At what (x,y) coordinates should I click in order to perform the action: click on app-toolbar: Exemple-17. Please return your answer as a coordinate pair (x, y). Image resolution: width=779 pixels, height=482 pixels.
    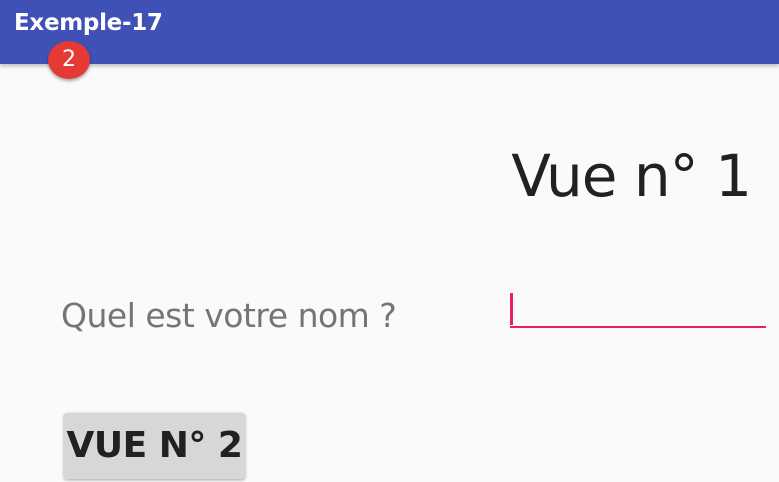
    Looking at the image, I should click on (389, 32).